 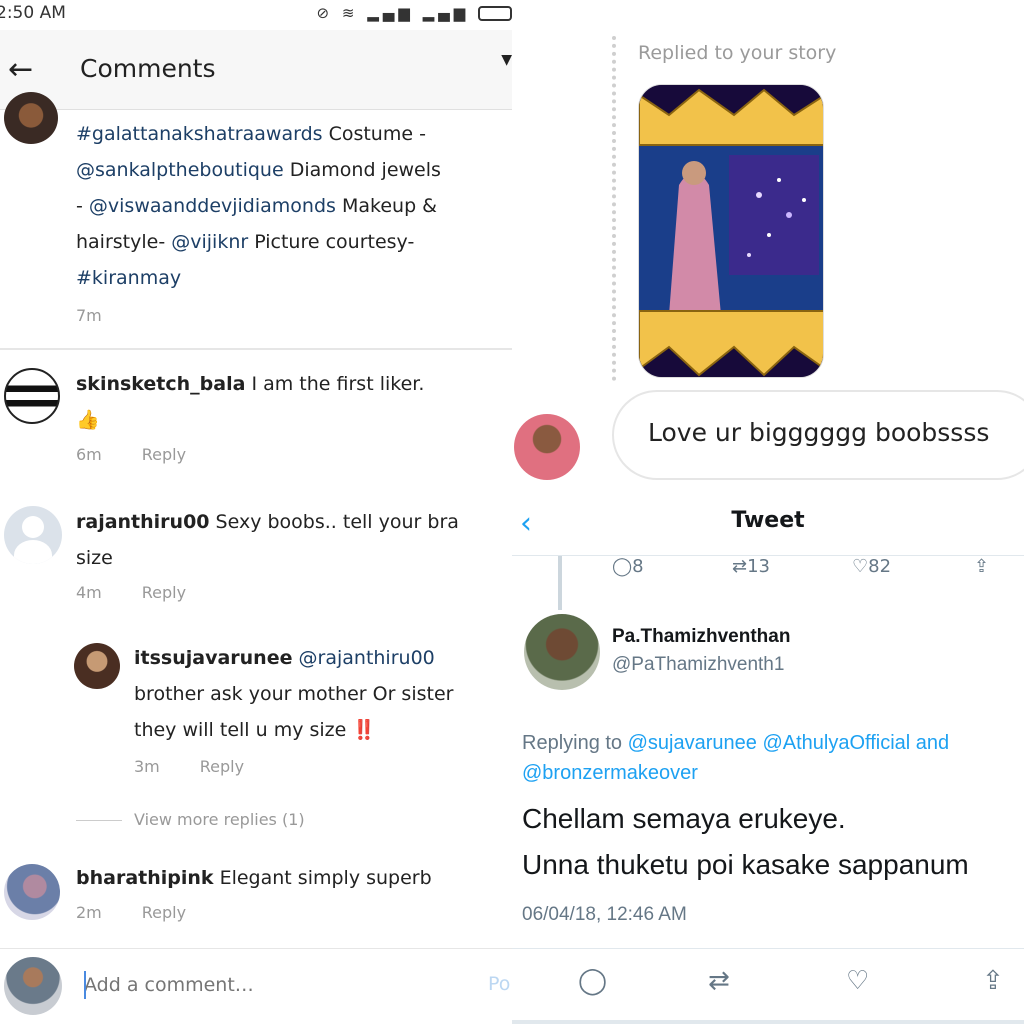 I want to click on story-thumbnail, so click(x=731, y=231).